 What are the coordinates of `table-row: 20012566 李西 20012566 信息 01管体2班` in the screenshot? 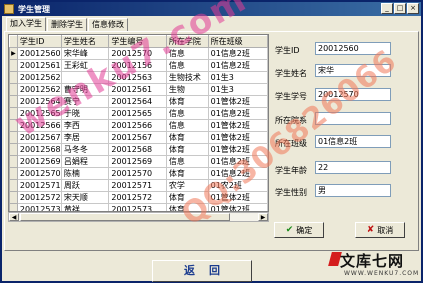 It's located at (138, 125).